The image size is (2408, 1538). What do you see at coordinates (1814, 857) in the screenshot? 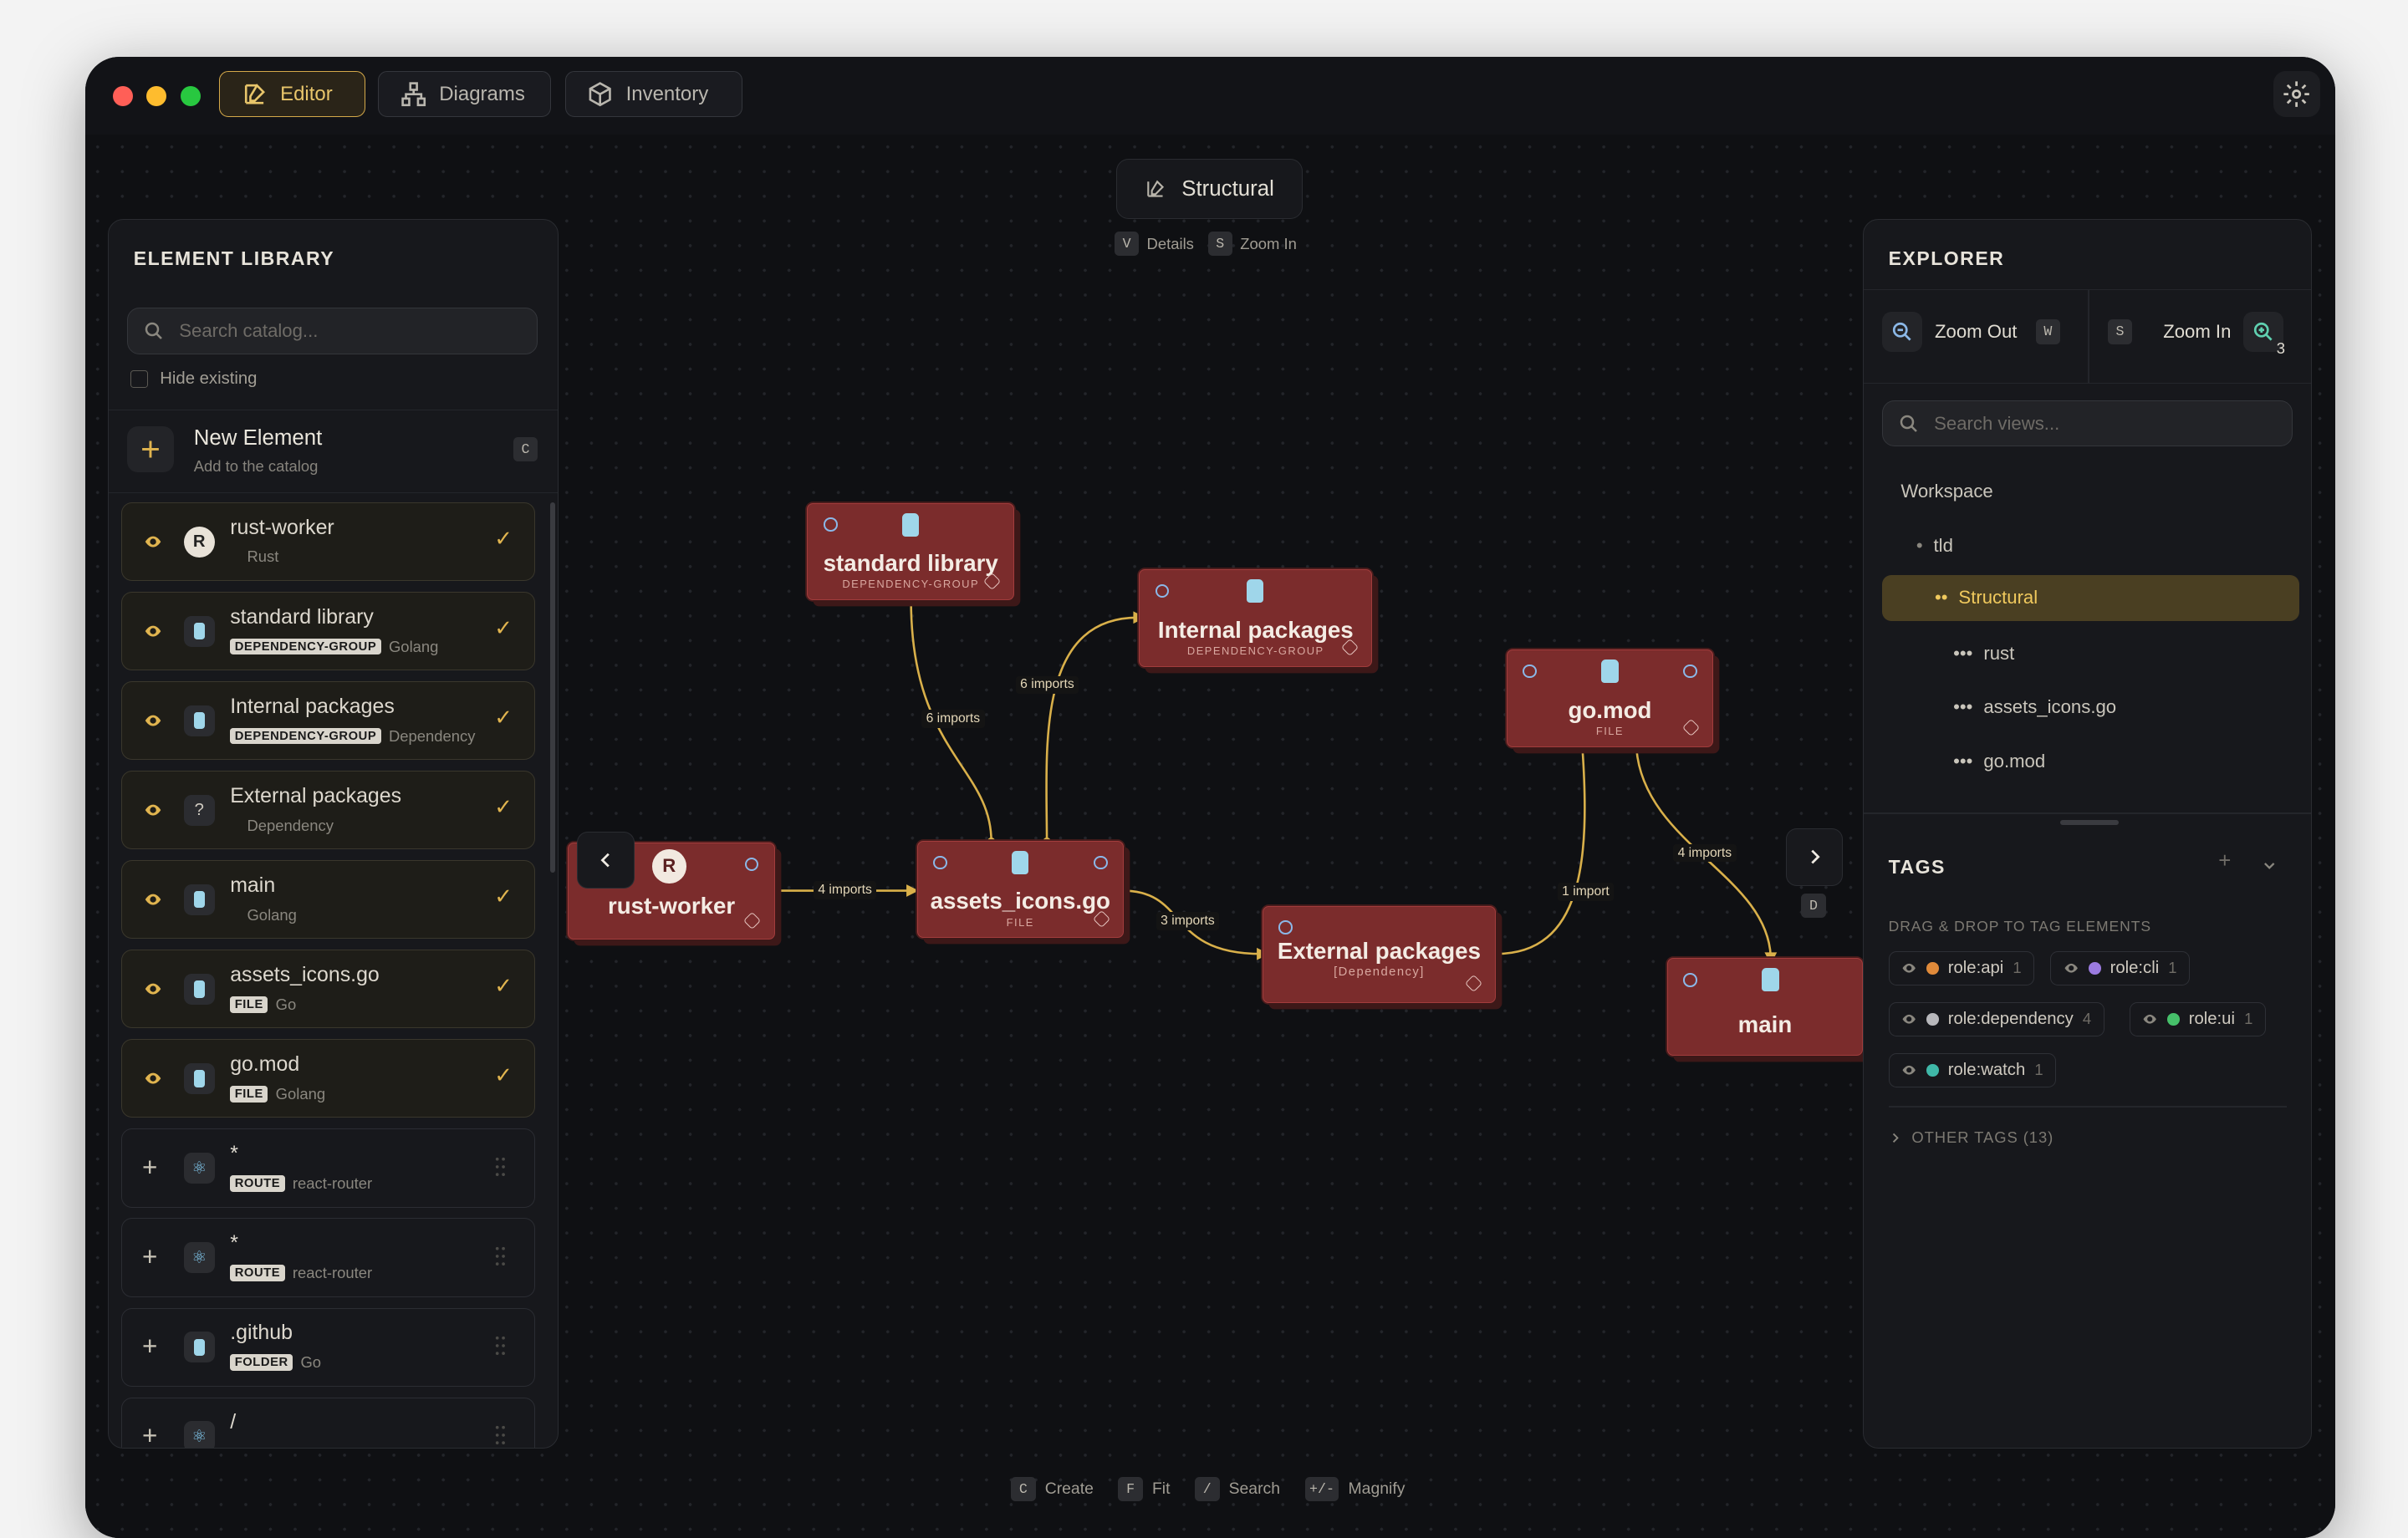
I see `nav-next-button` at bounding box center [1814, 857].